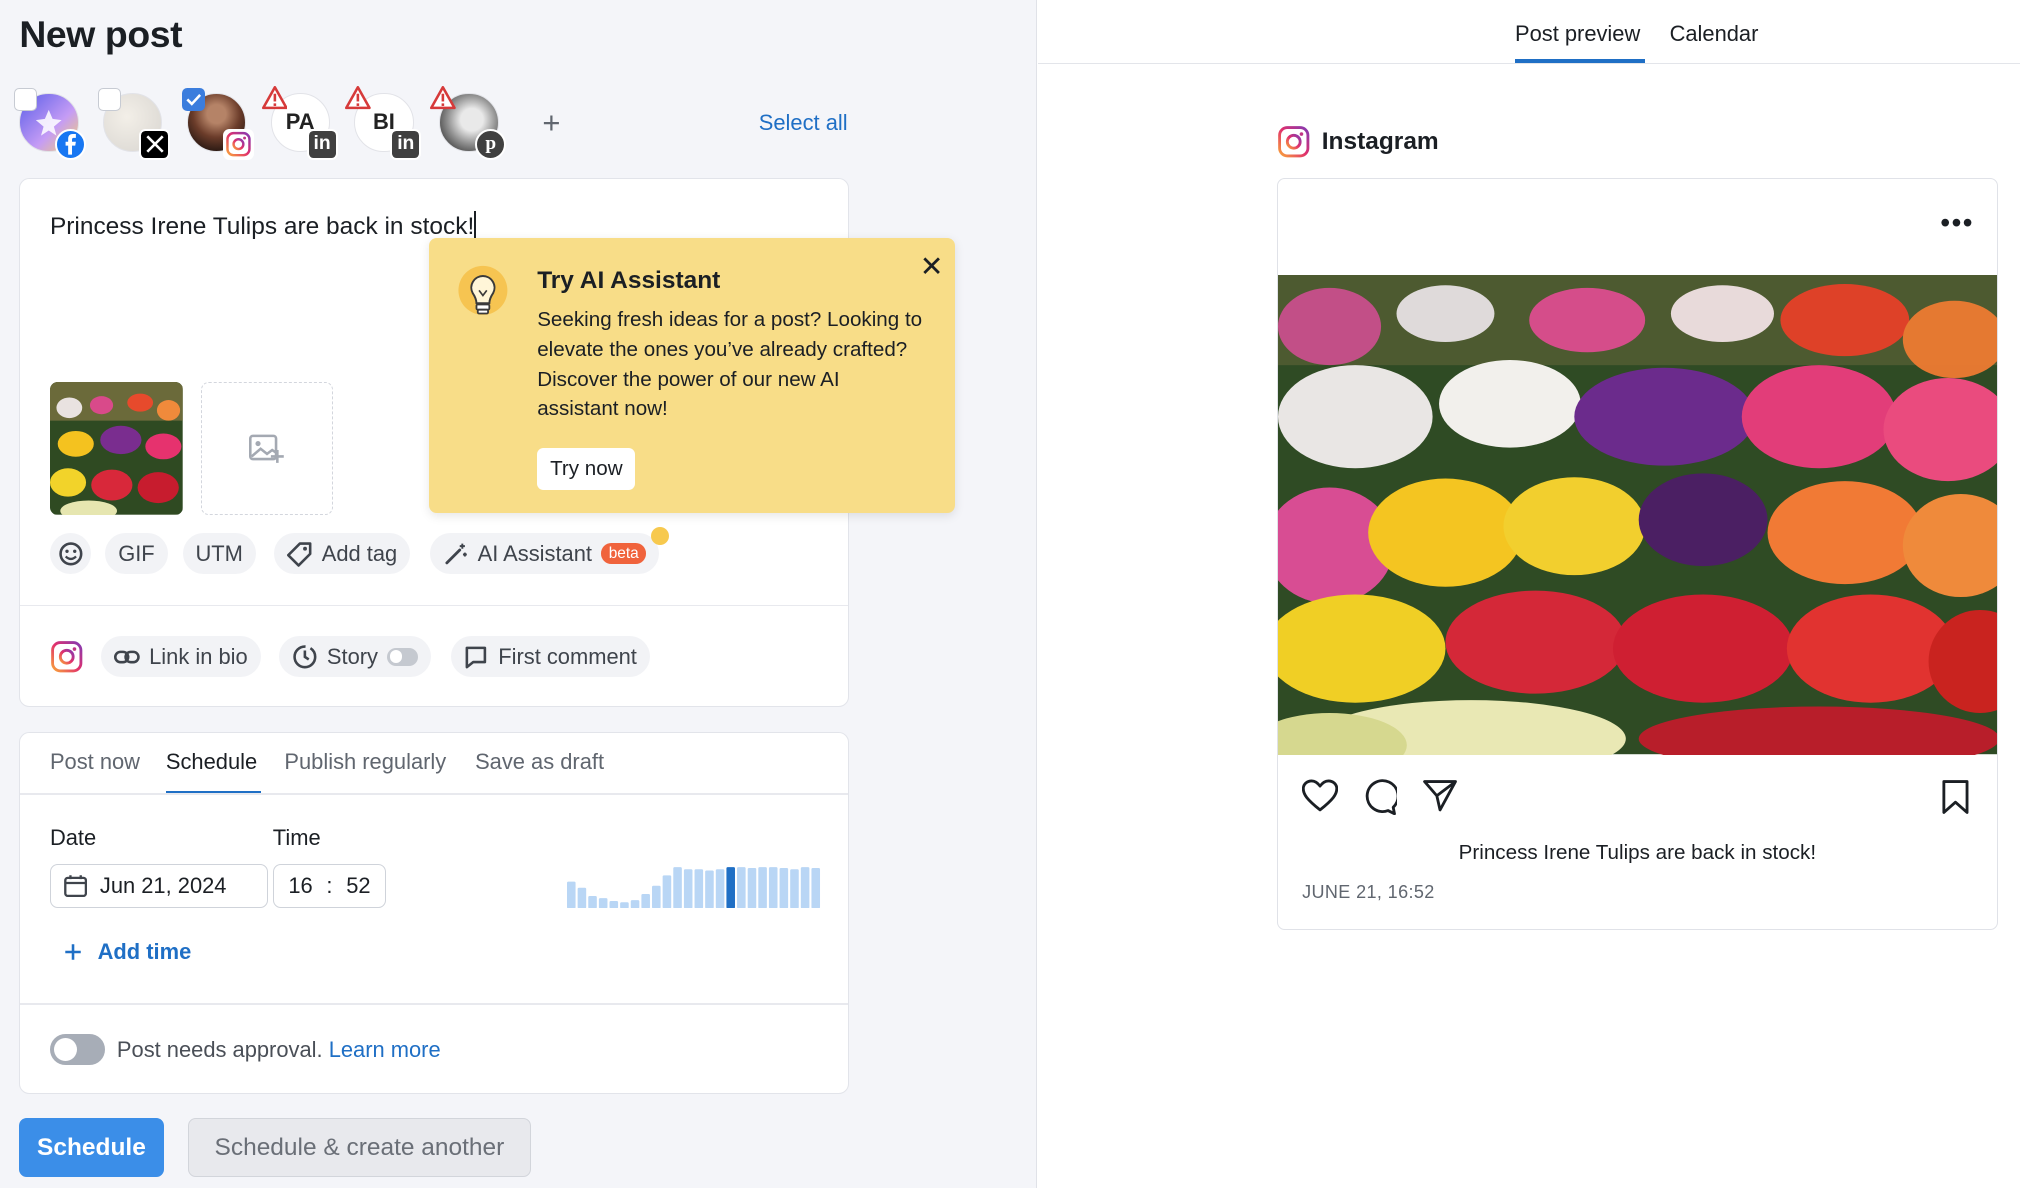 This screenshot has width=2020, height=1188. Describe the element at coordinates (155, 144) in the screenshot. I see `x-icon` at that location.